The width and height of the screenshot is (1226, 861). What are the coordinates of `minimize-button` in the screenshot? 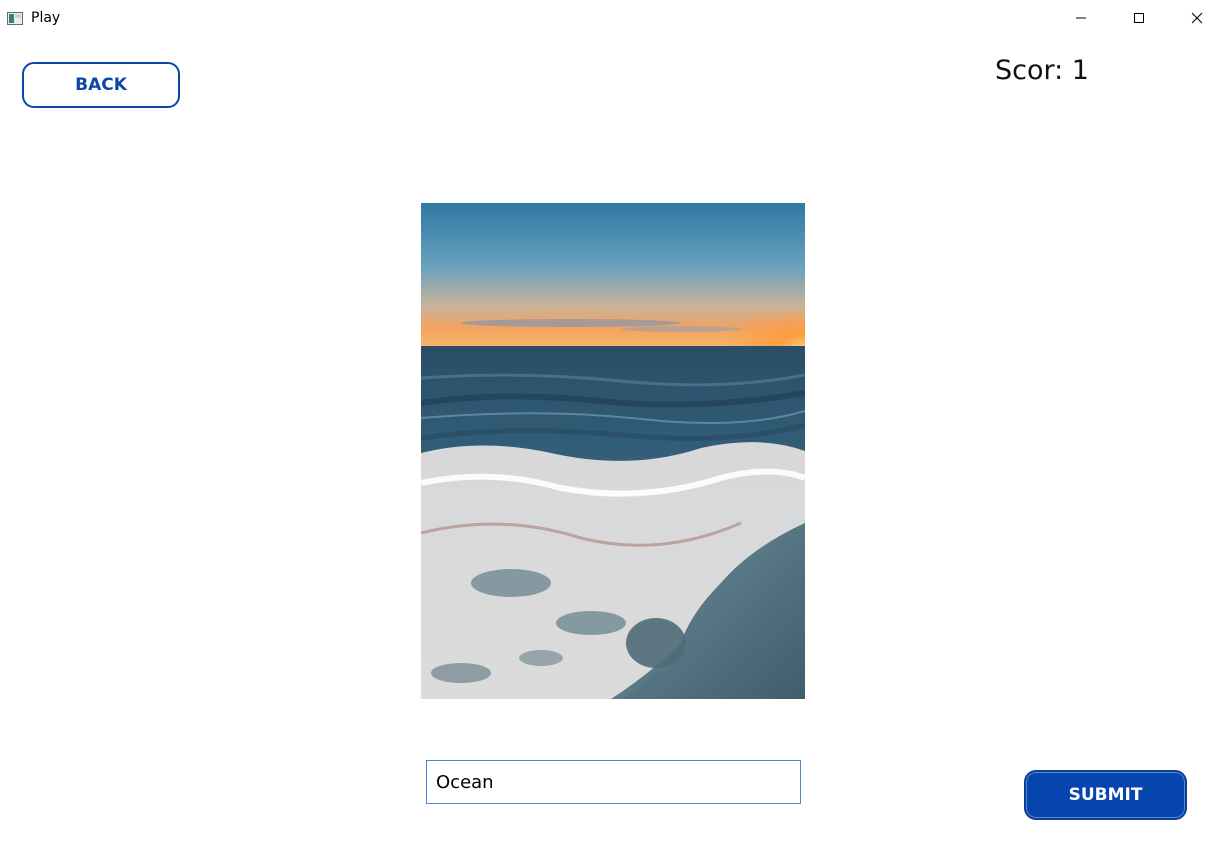 It's located at (1081, 18).